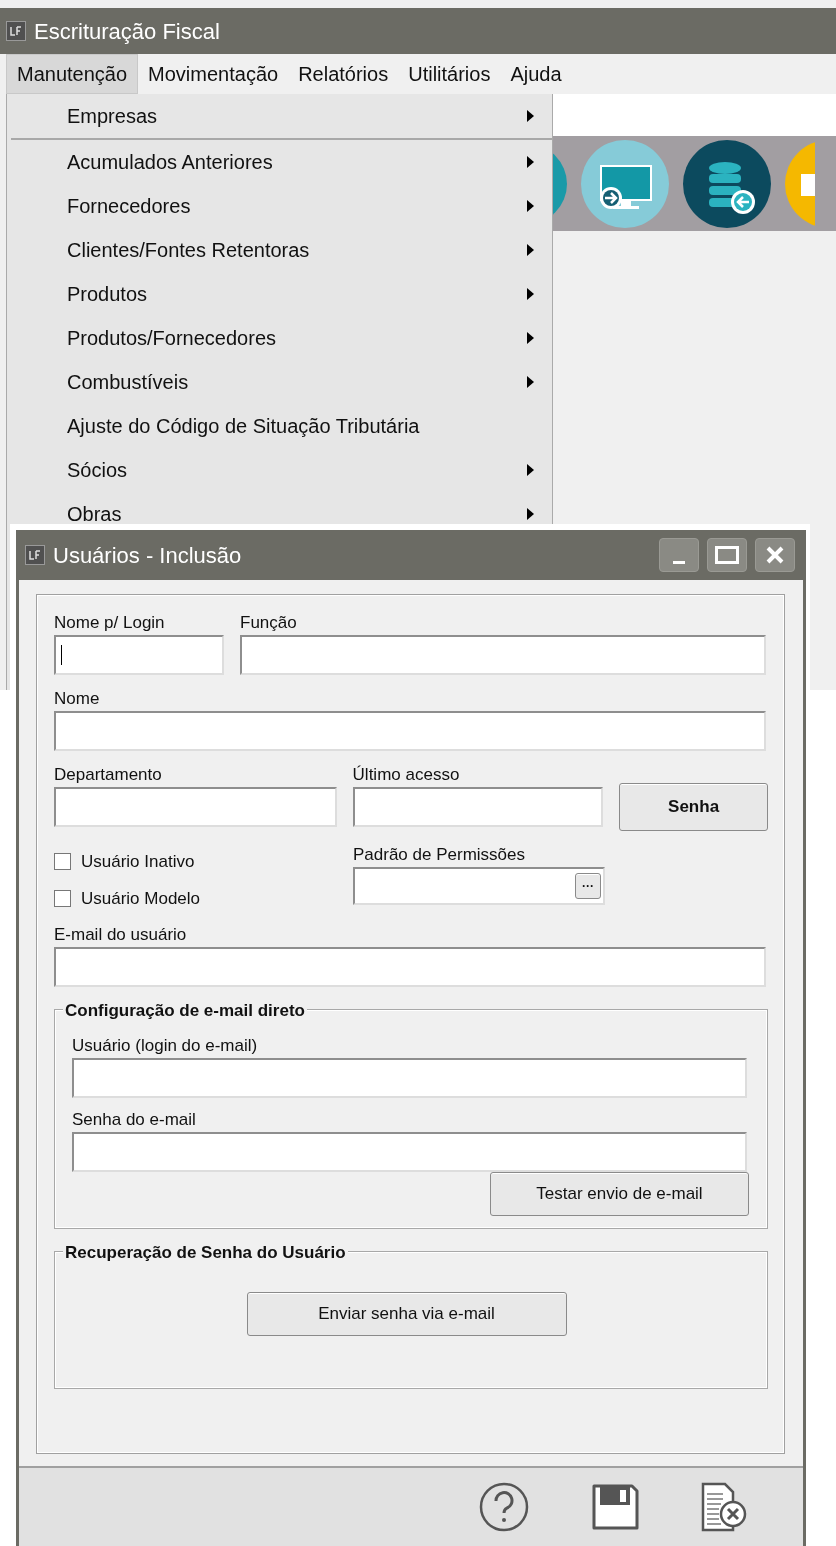  I want to click on maximize-button, so click(727, 555).